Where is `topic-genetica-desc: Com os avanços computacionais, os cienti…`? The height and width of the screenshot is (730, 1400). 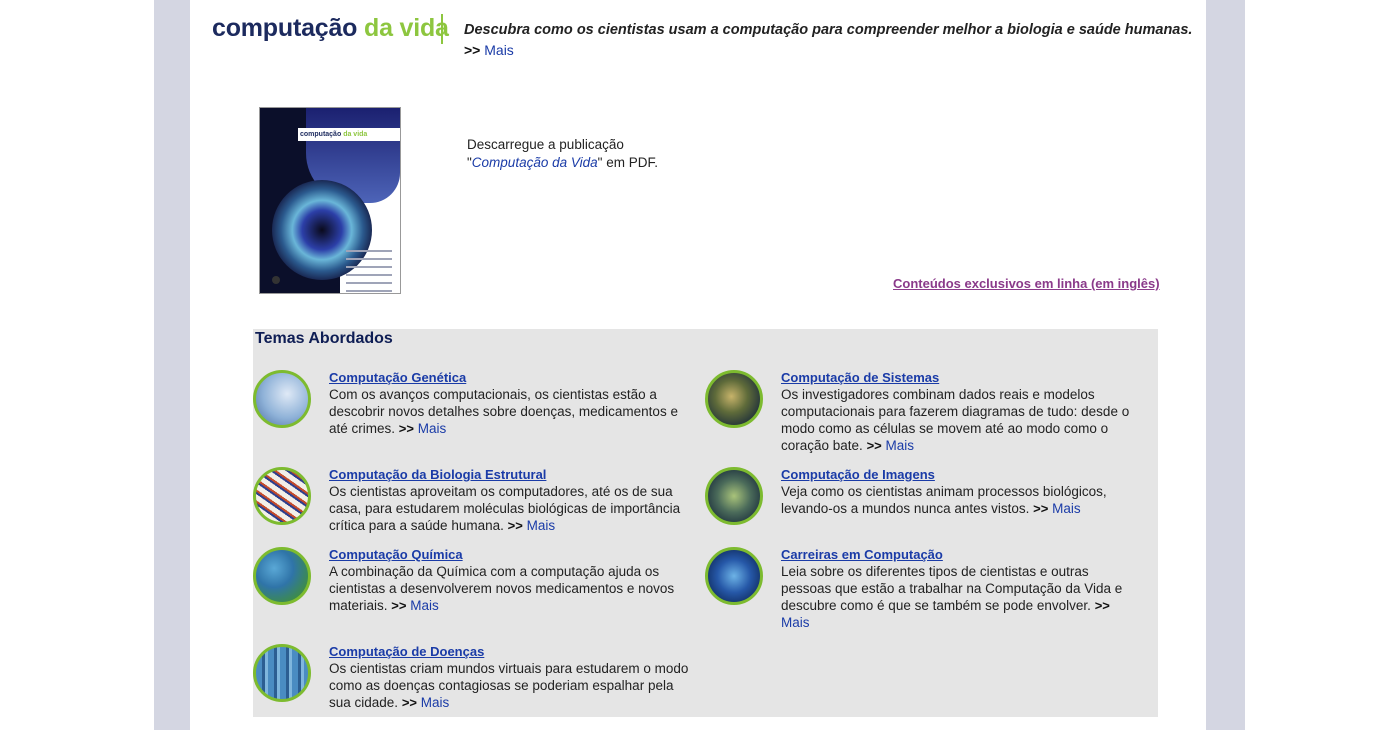 topic-genetica-desc: Com os avanços computacionais, os cienti… is located at coordinates (509, 411).